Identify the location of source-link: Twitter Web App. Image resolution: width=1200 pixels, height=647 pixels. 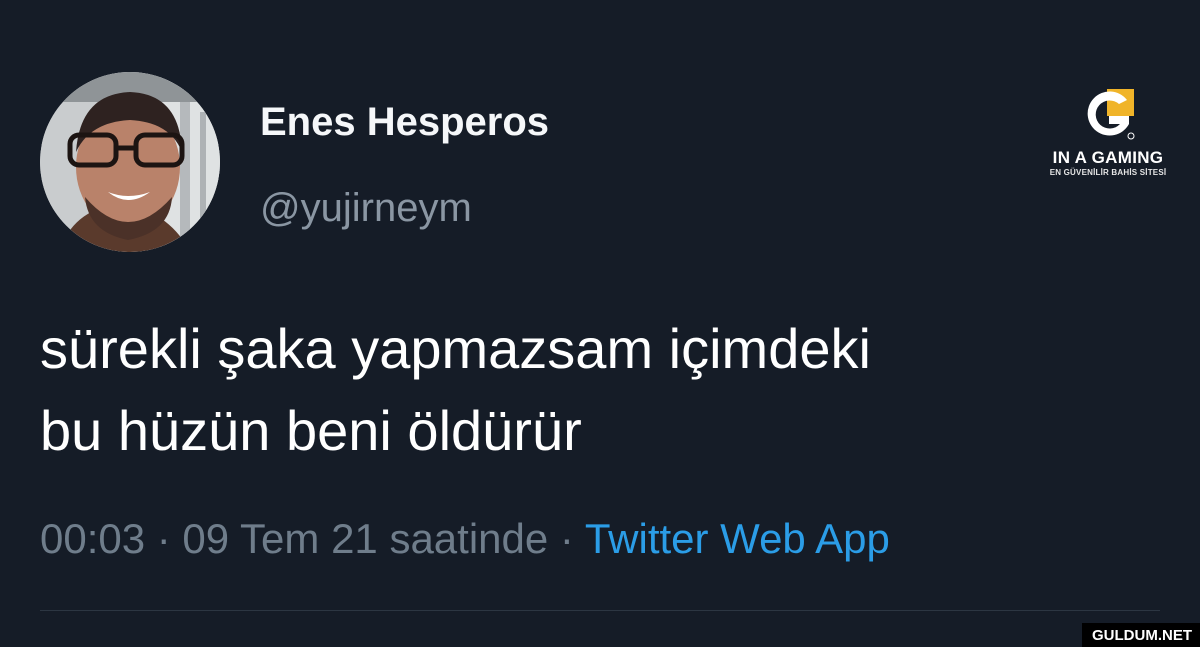
(737, 538).